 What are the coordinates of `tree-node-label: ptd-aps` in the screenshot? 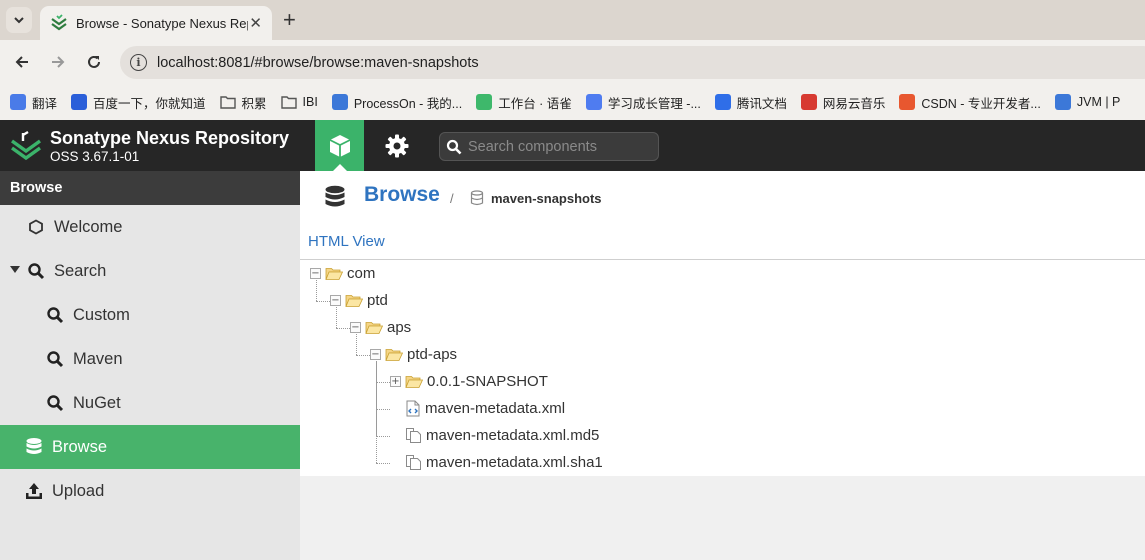 It's located at (432, 354).